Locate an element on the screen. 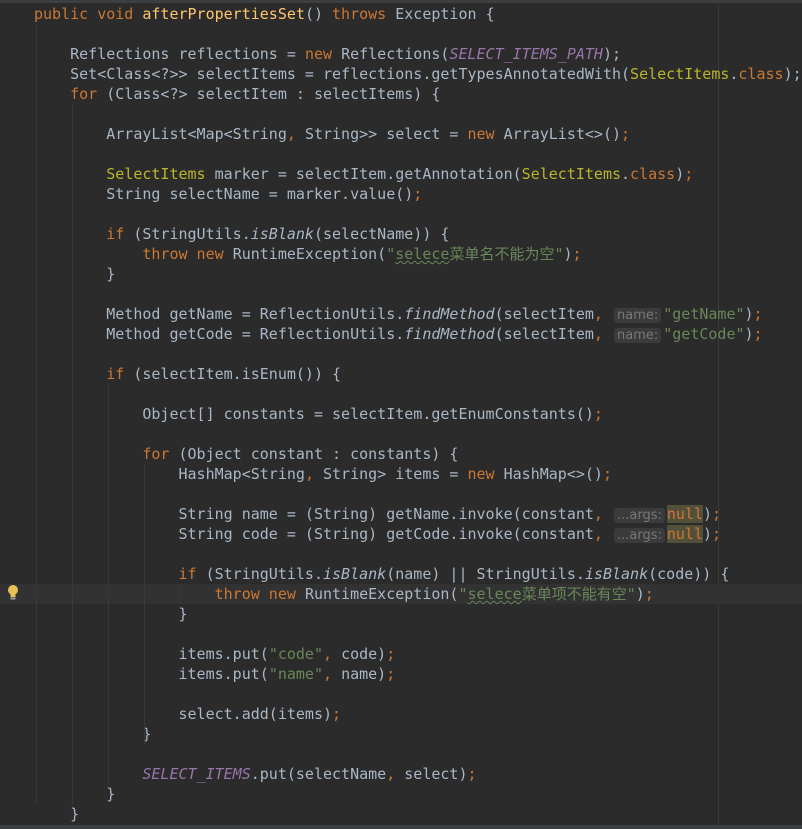 Image resolution: width=802 pixels, height=829 pixels. code-line: String selectName = marker.value(); is located at coordinates (401, 194).